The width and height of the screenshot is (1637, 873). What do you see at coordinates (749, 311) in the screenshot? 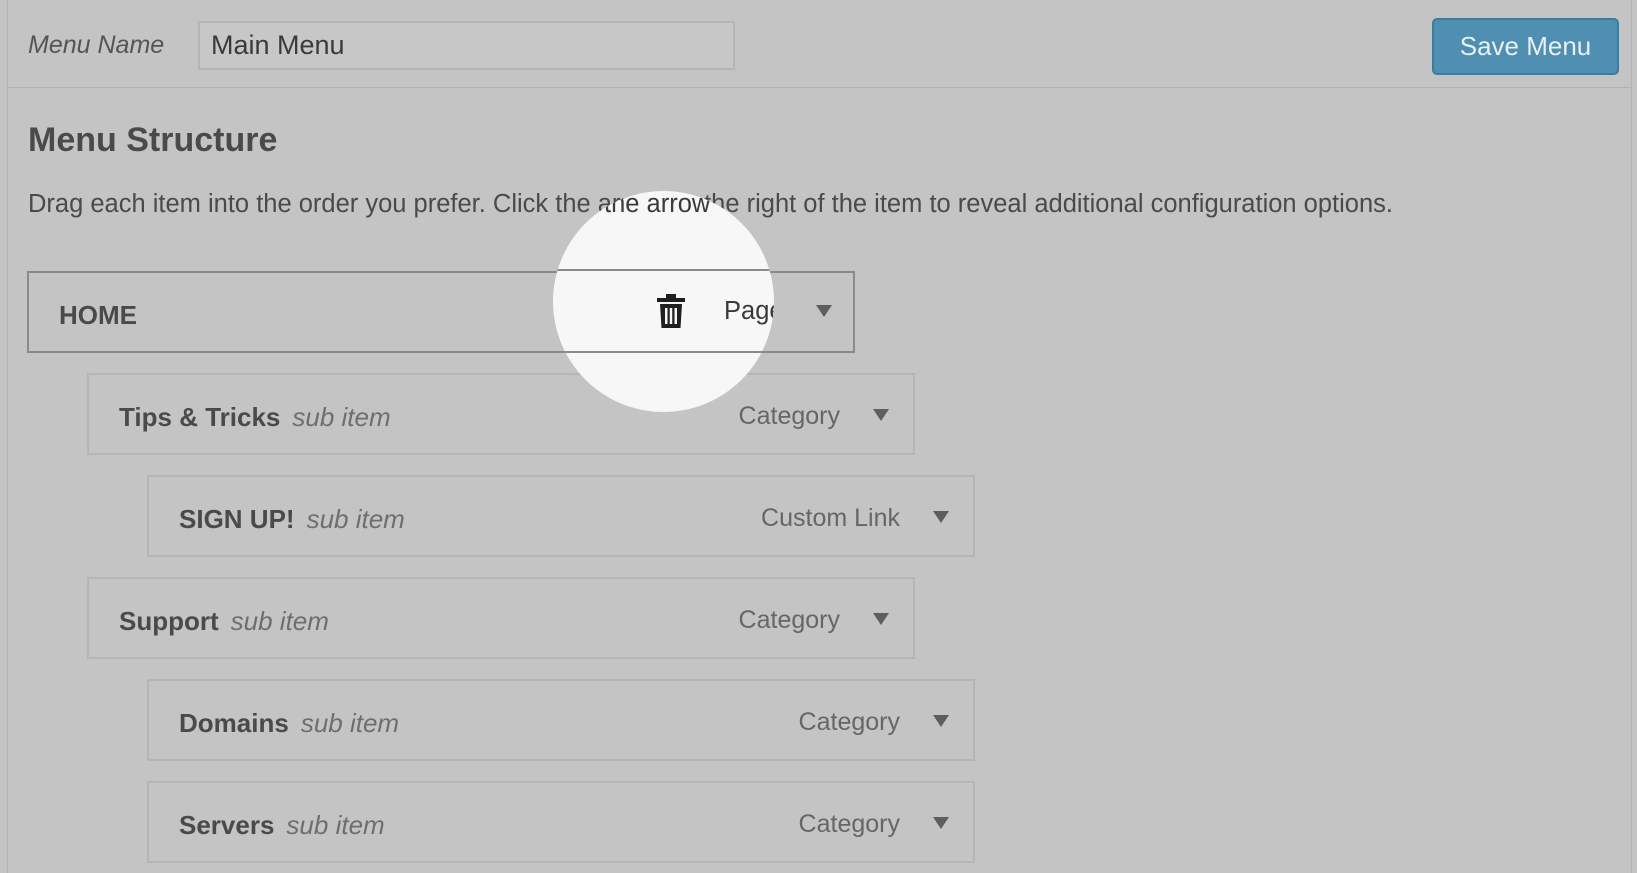
I see `menu-item-type: Page` at bounding box center [749, 311].